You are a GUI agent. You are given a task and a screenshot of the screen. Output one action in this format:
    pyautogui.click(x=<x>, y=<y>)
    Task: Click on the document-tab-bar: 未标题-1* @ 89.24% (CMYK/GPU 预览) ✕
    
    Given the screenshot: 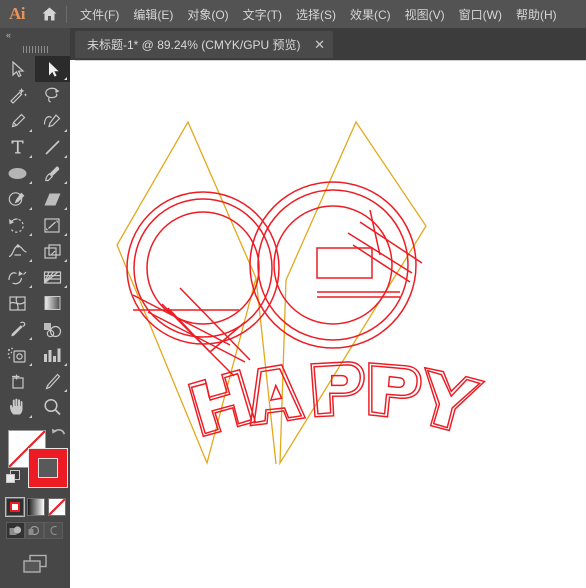 What is the action you would take?
    pyautogui.click(x=293, y=44)
    